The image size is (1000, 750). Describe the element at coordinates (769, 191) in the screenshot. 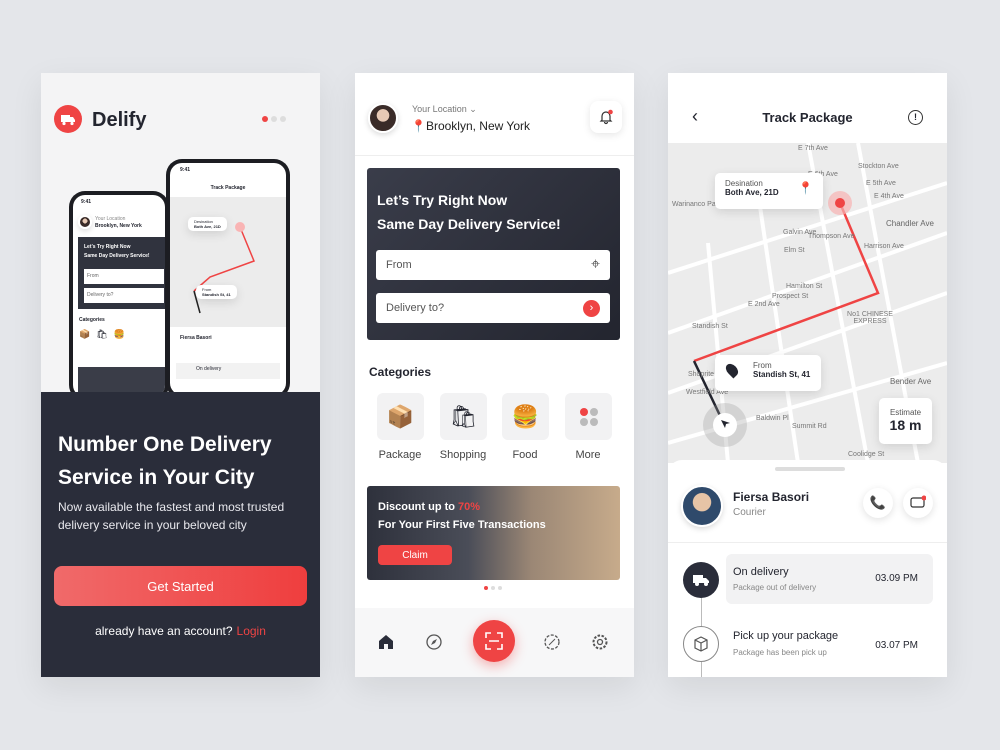

I see `destination-popup: Desination Both Ave, 21D 📍` at that location.